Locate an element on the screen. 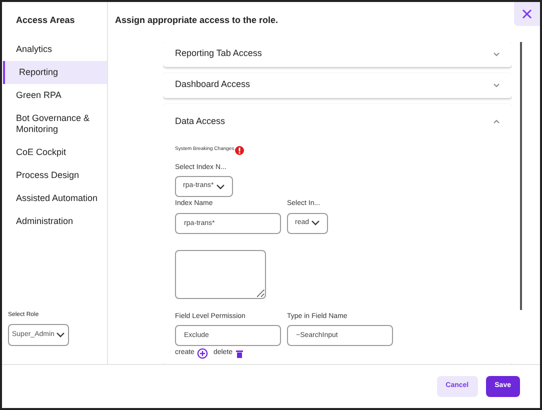  sidebar-item: Reporting is located at coordinates (55, 72).